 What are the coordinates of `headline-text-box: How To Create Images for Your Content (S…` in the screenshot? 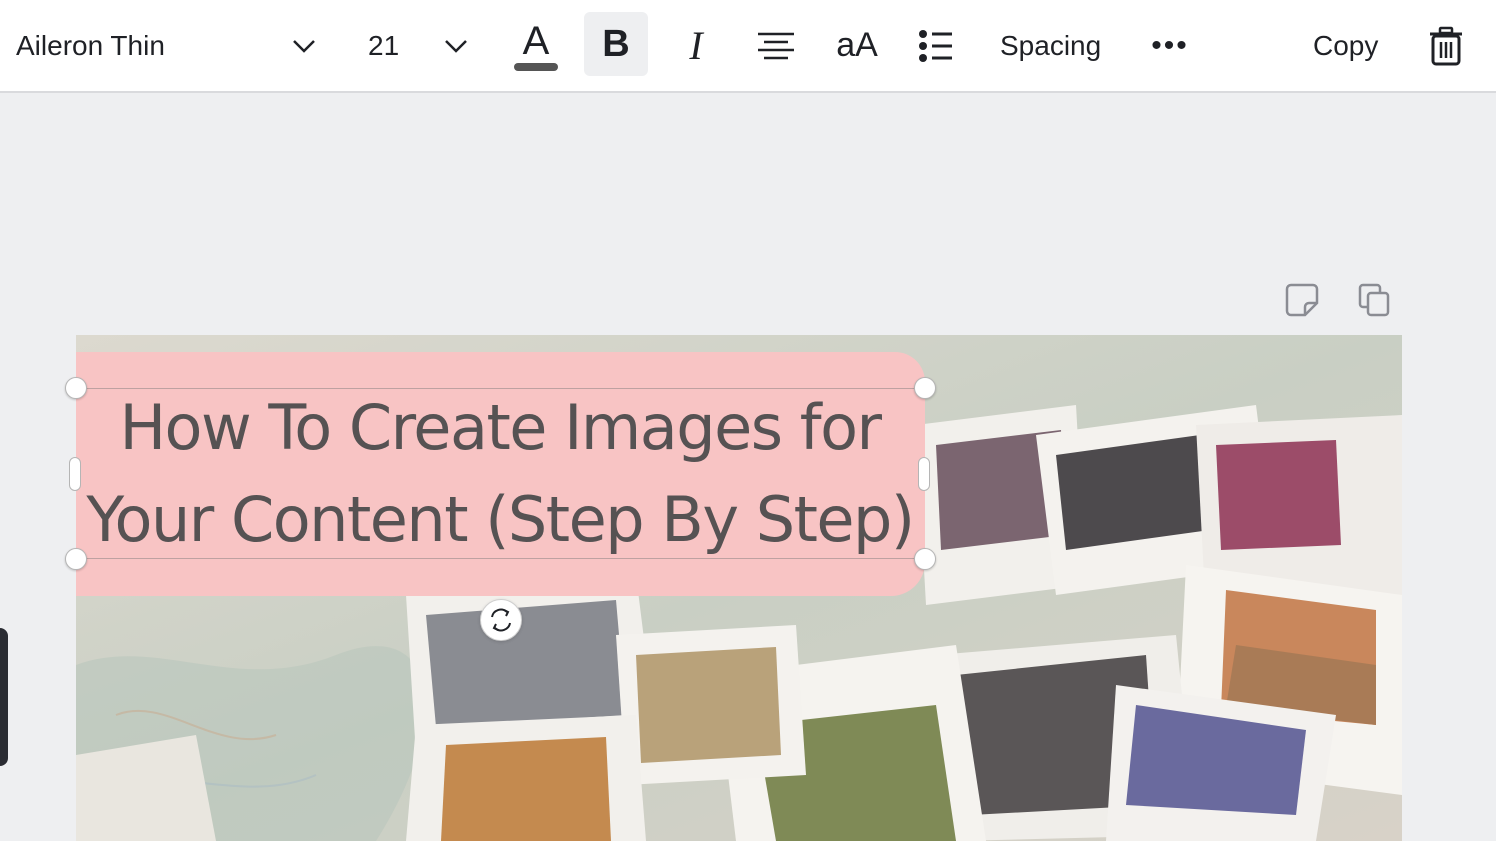 It's located at (500, 473).